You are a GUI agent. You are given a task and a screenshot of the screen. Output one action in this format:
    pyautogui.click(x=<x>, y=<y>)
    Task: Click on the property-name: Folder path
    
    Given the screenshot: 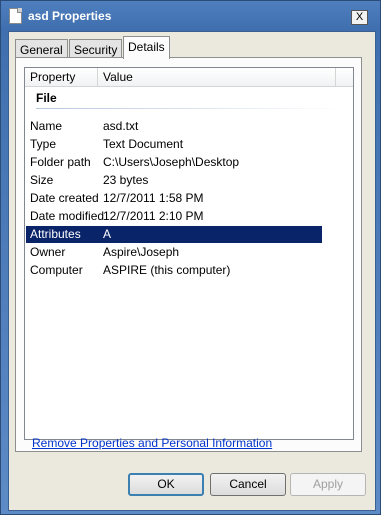 What is the action you would take?
    pyautogui.click(x=60, y=162)
    